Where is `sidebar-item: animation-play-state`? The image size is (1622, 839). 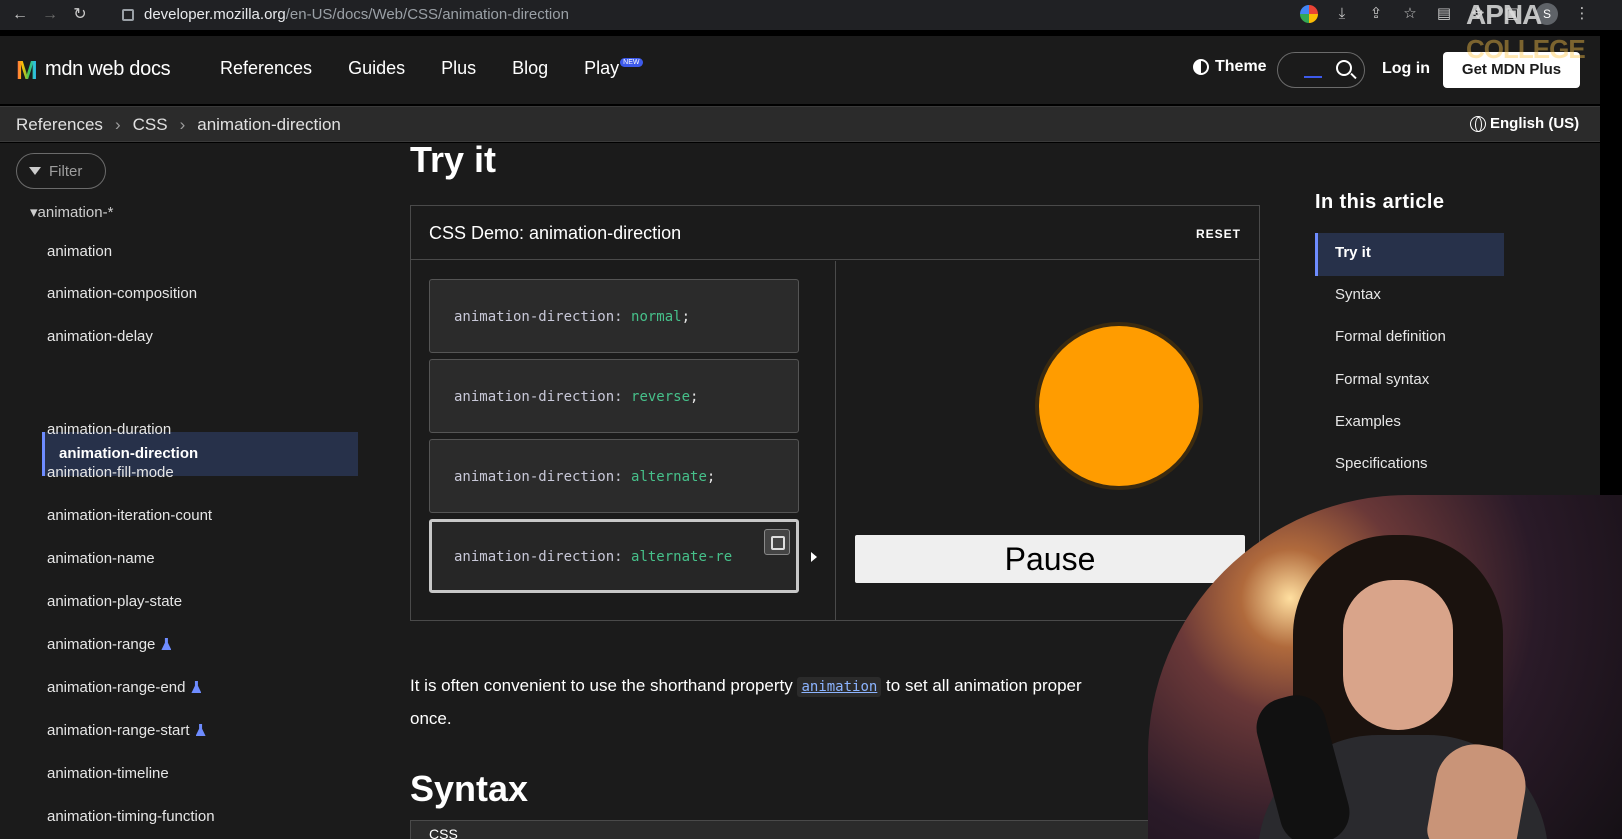 sidebar-item: animation-play-state is located at coordinates (114, 601).